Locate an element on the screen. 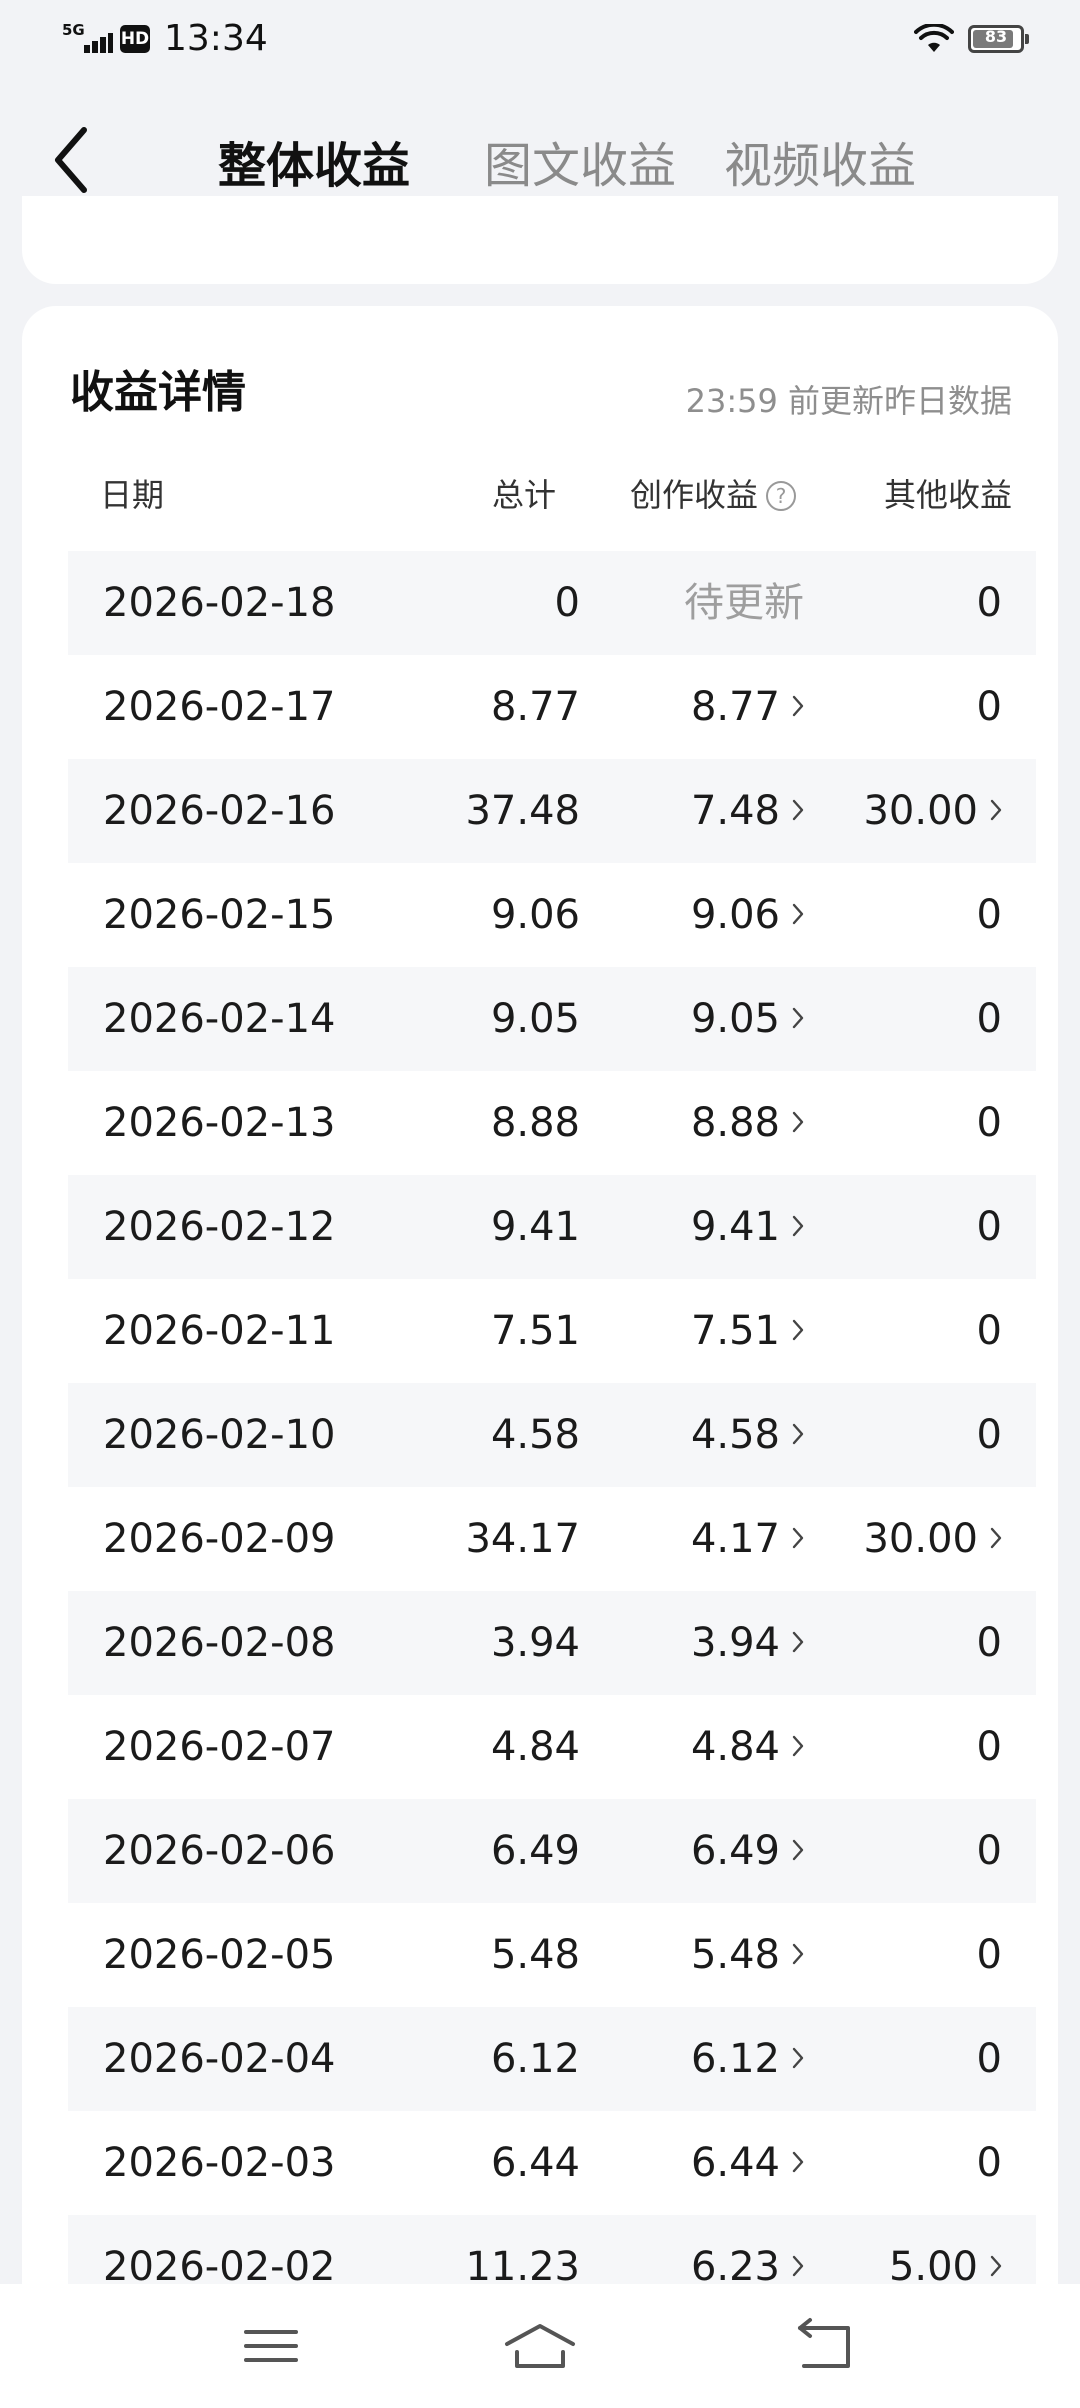 The width and height of the screenshot is (1080, 2408). column-header-creation: 创作收益? is located at coordinates (713, 493).